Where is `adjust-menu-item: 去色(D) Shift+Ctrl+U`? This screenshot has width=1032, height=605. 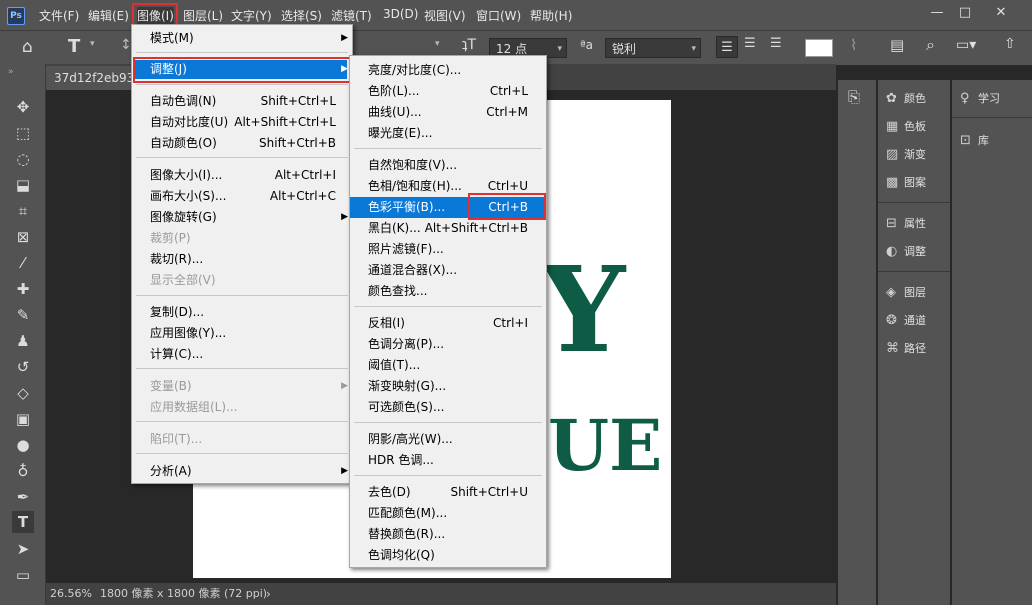
adjust-menu-item: 去色(D) Shift+Ctrl+U is located at coordinates (448, 492).